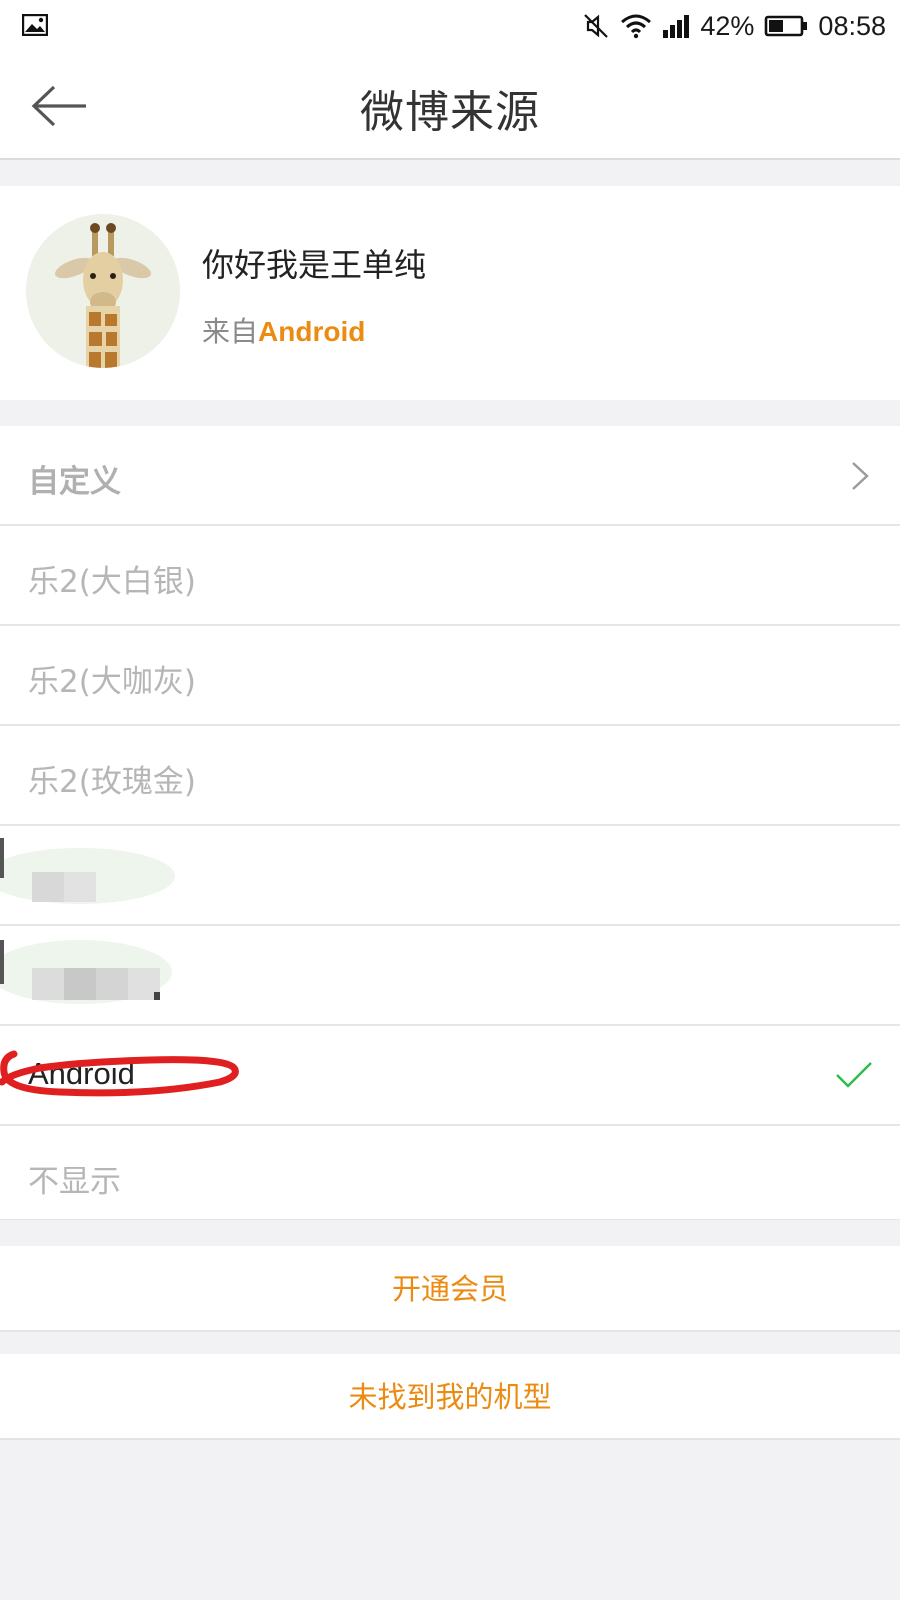  I want to click on profile-card: 你好我是王单纯 来自Android, so click(450, 293).